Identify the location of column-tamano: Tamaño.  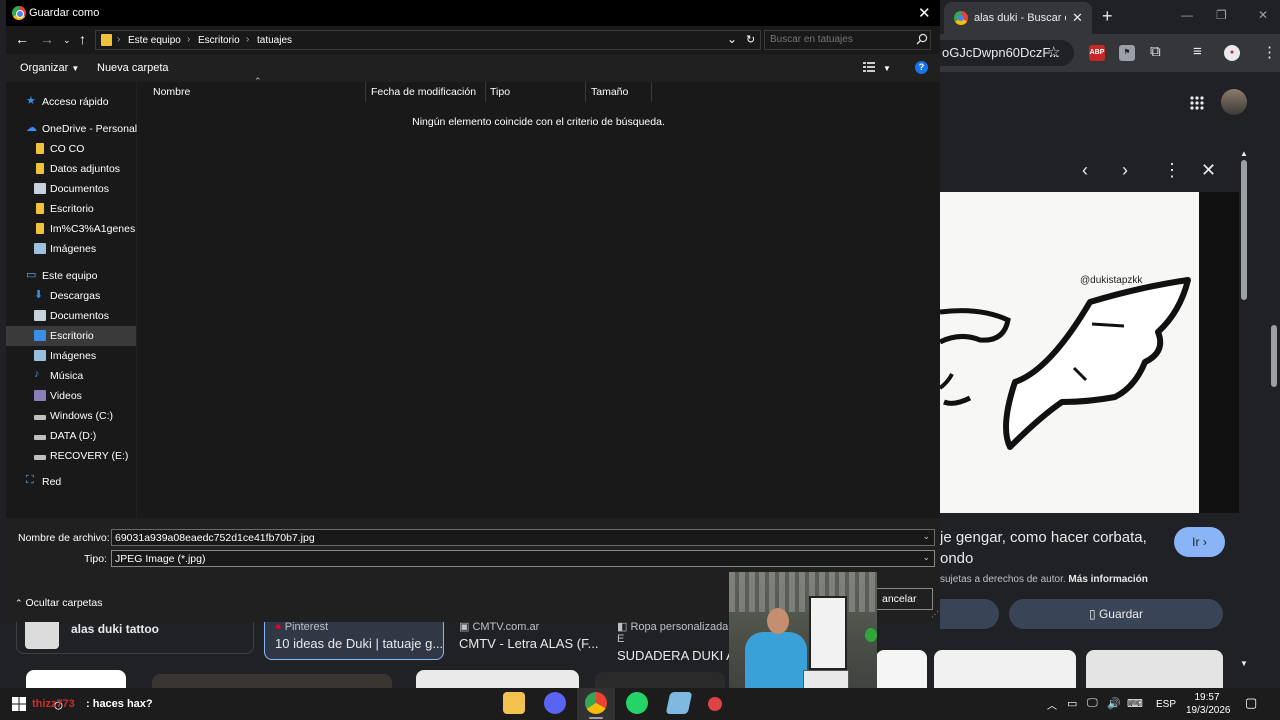
(609, 92).